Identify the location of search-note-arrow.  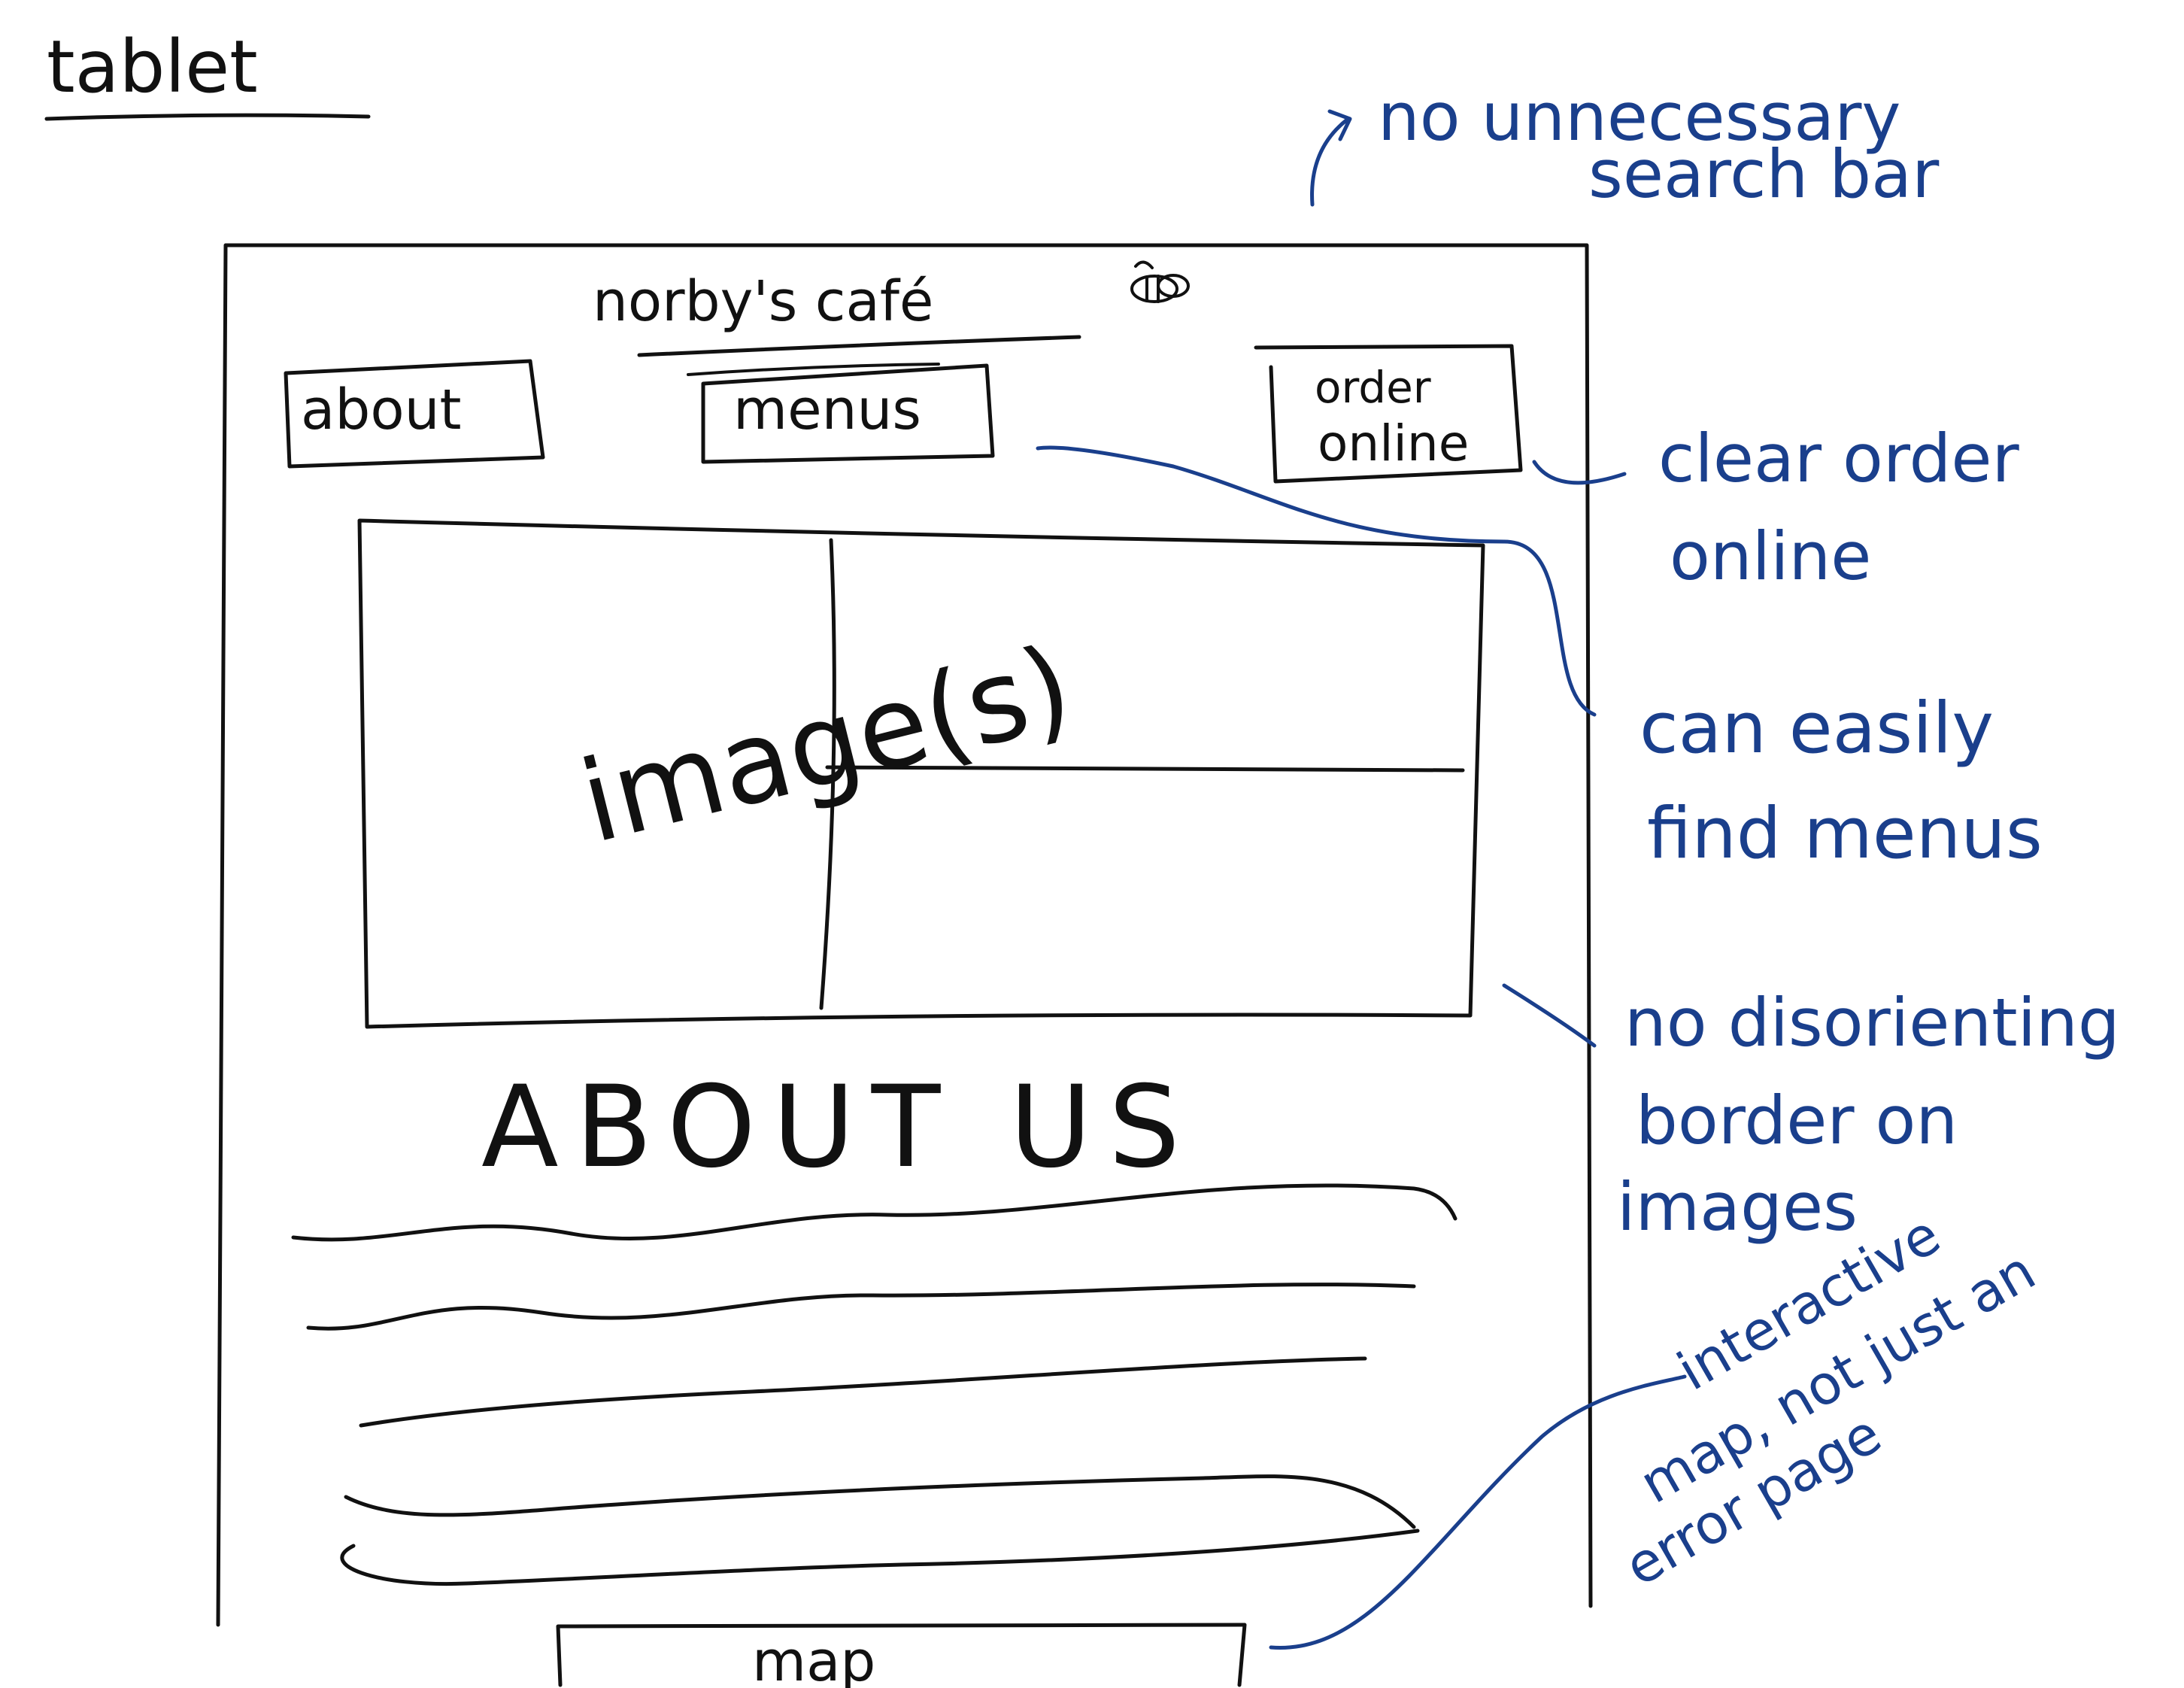
(1331, 158).